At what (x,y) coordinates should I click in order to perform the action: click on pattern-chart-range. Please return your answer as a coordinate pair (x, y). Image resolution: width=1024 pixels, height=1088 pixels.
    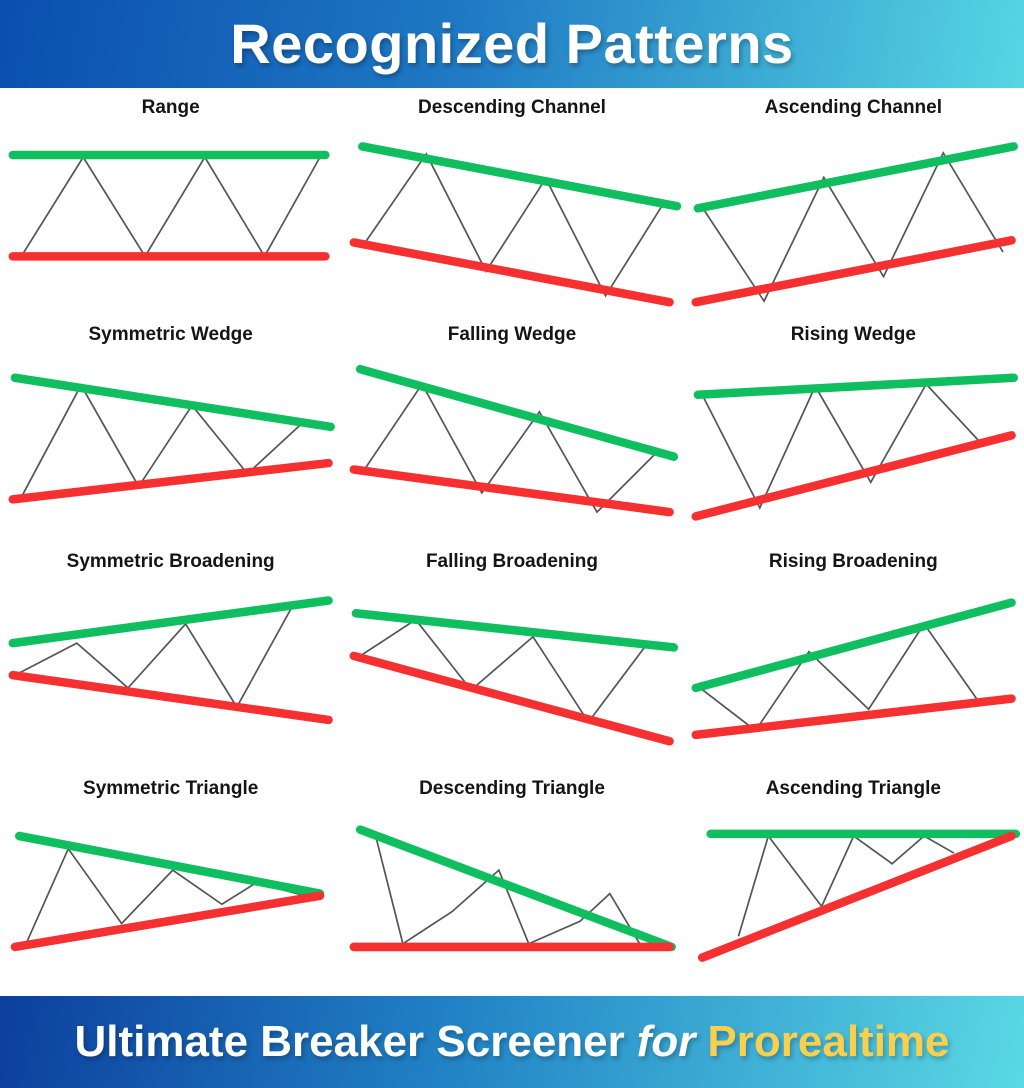
    Looking at the image, I should click on (170, 219).